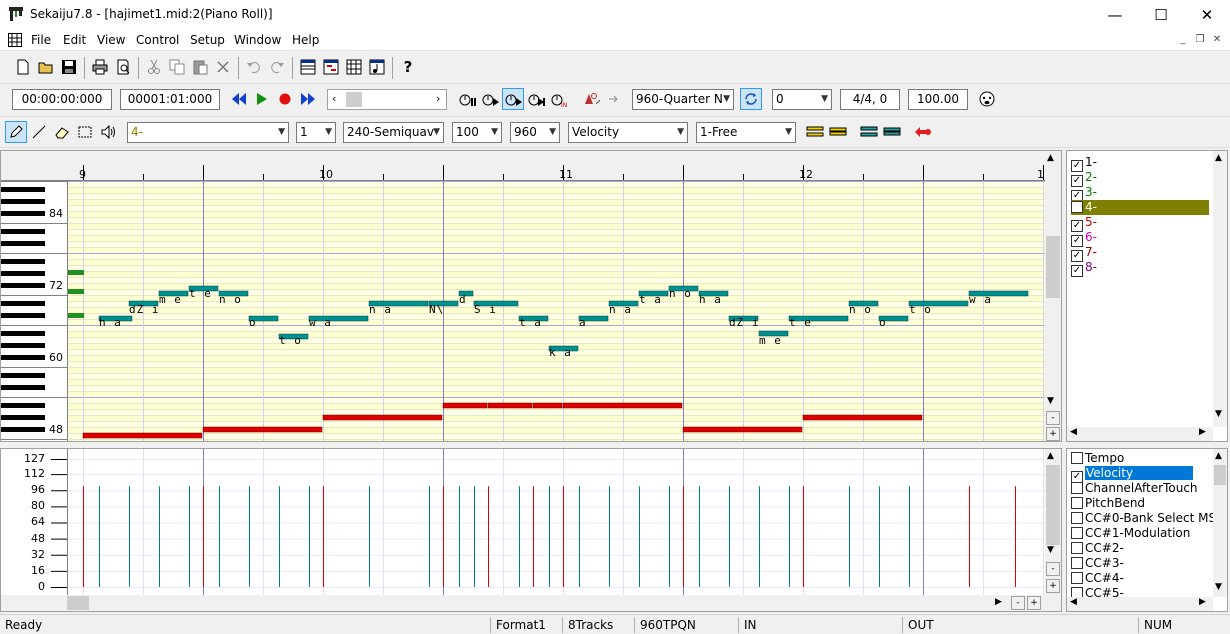 The image size is (1230, 634). Describe the element at coordinates (628, 132) in the screenshot. I see `graph-kind-select: Velocity ▼` at that location.